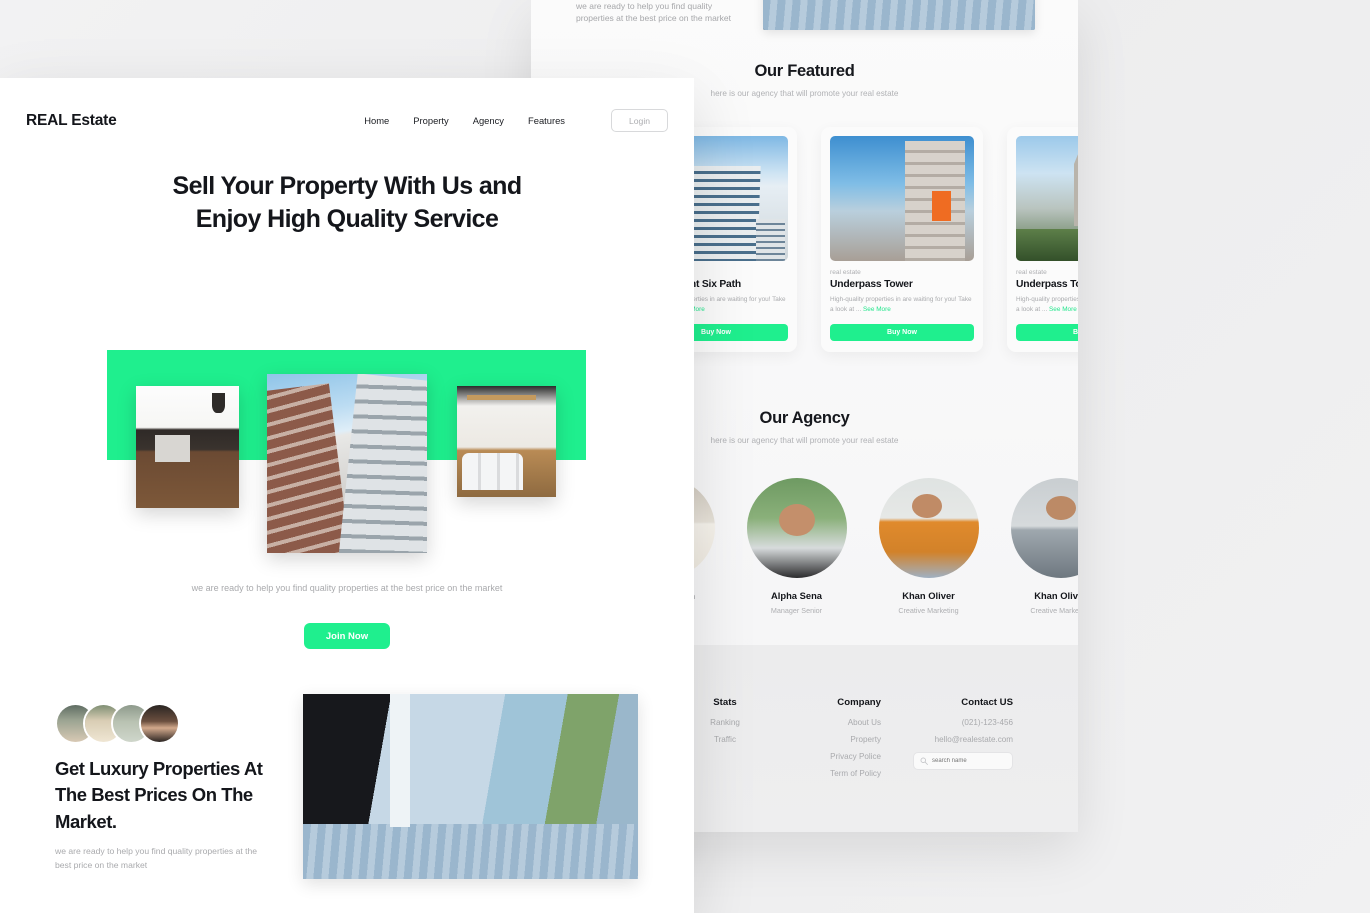 This screenshot has height=913, width=1370. Describe the element at coordinates (470, 786) in the screenshot. I see `luxury-image` at that location.